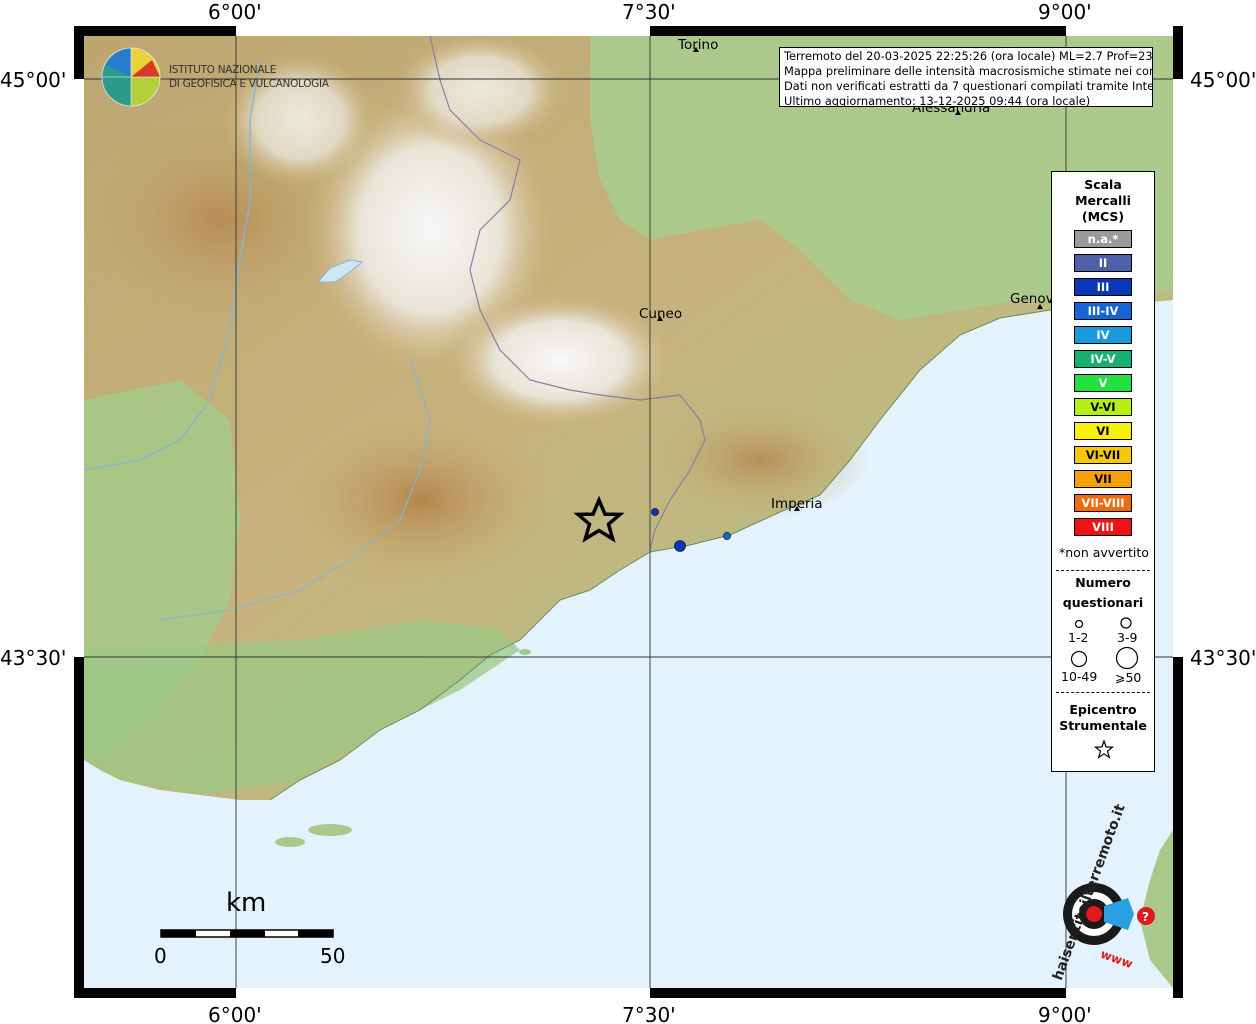 This screenshot has height=1024, width=1256. I want to click on lon-label-bottom-9: 9°00', so click(1065, 1013).